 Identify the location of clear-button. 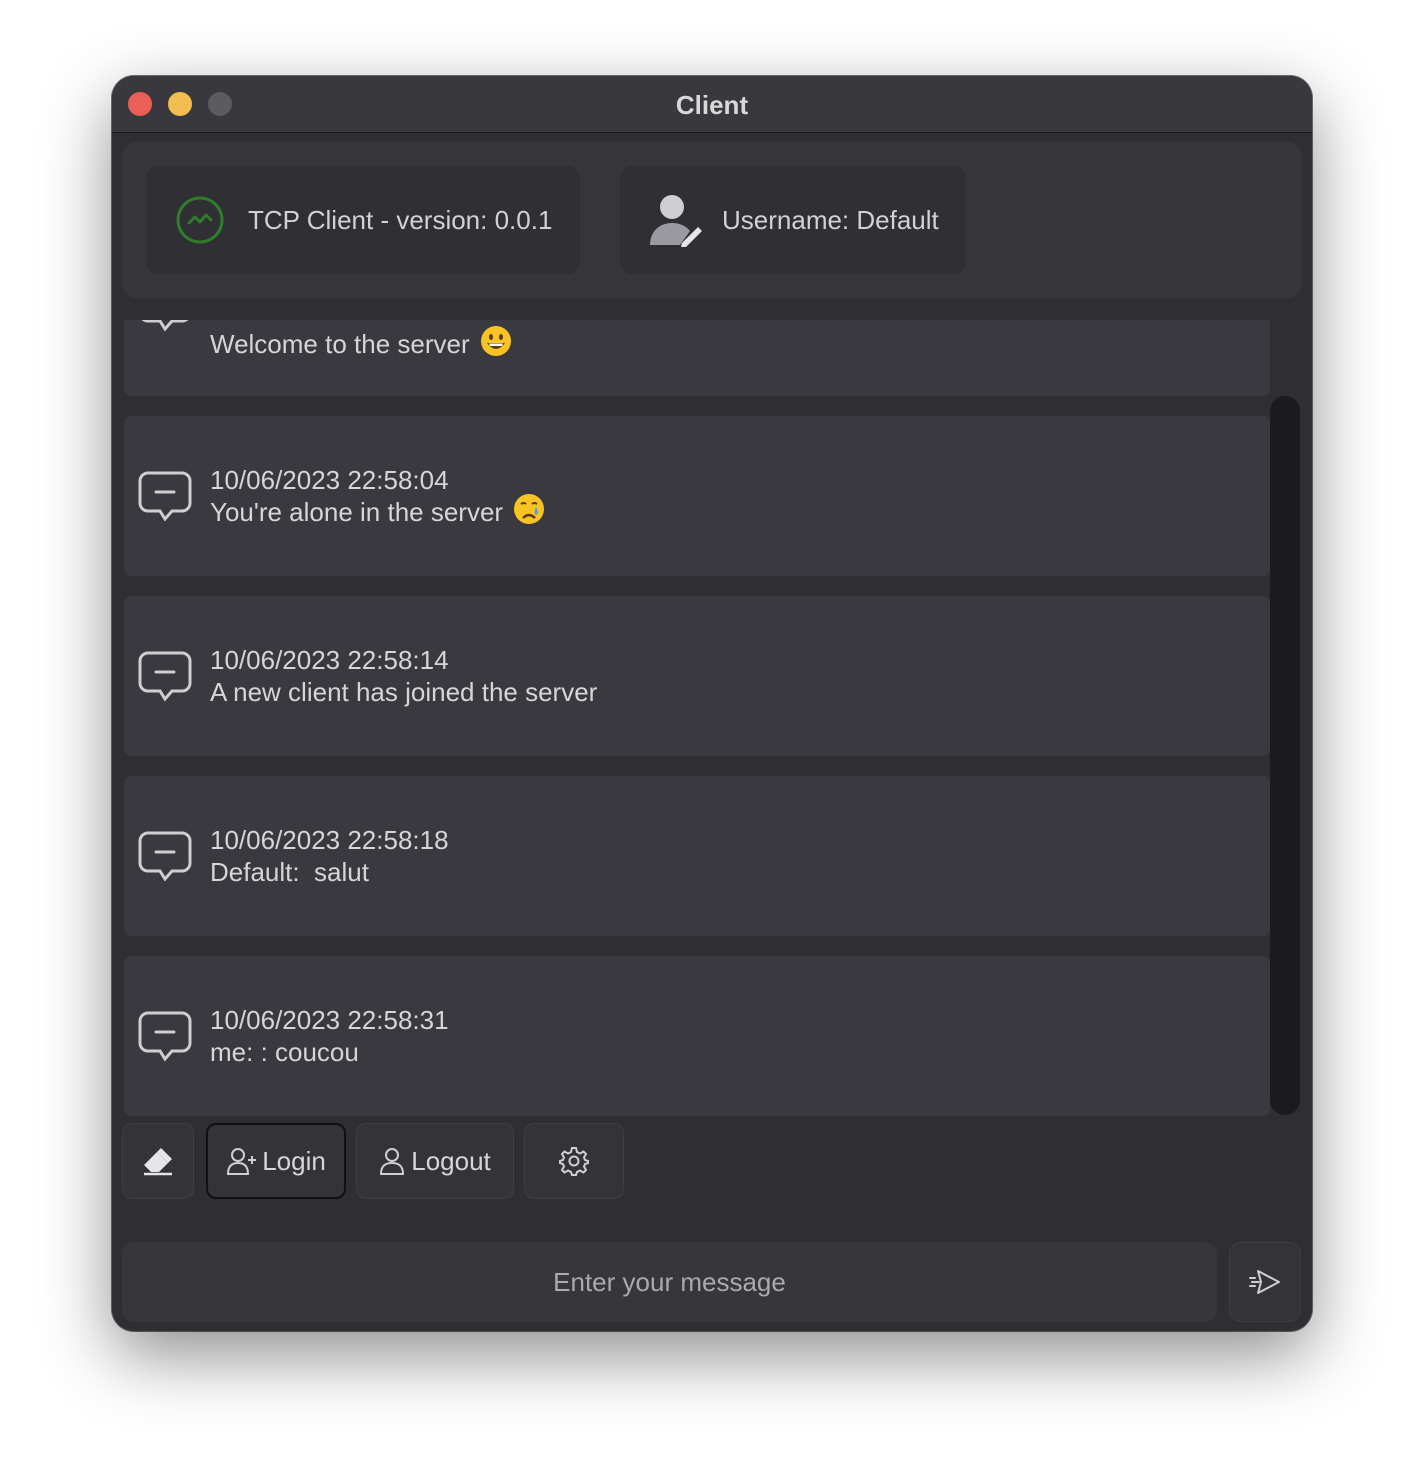
(158, 1161).